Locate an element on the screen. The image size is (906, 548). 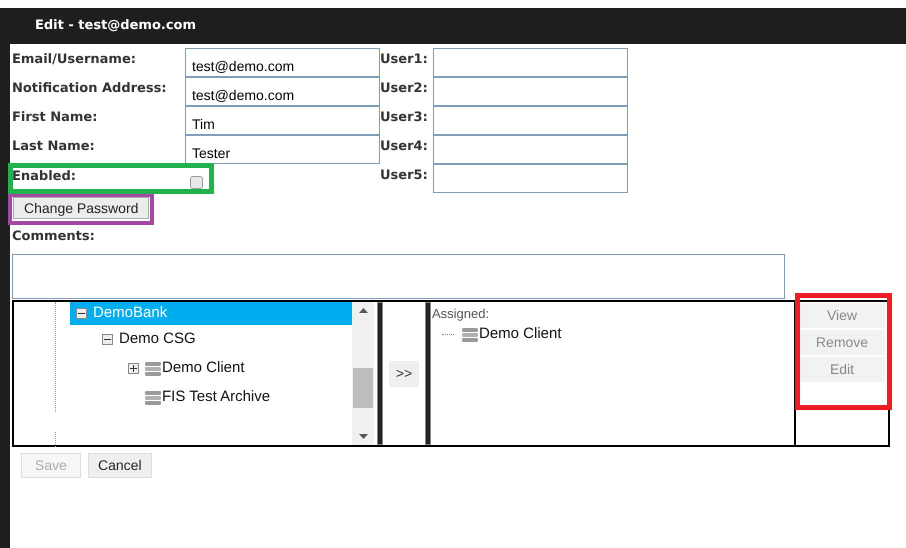
checkbox is located at coordinates (196, 182).